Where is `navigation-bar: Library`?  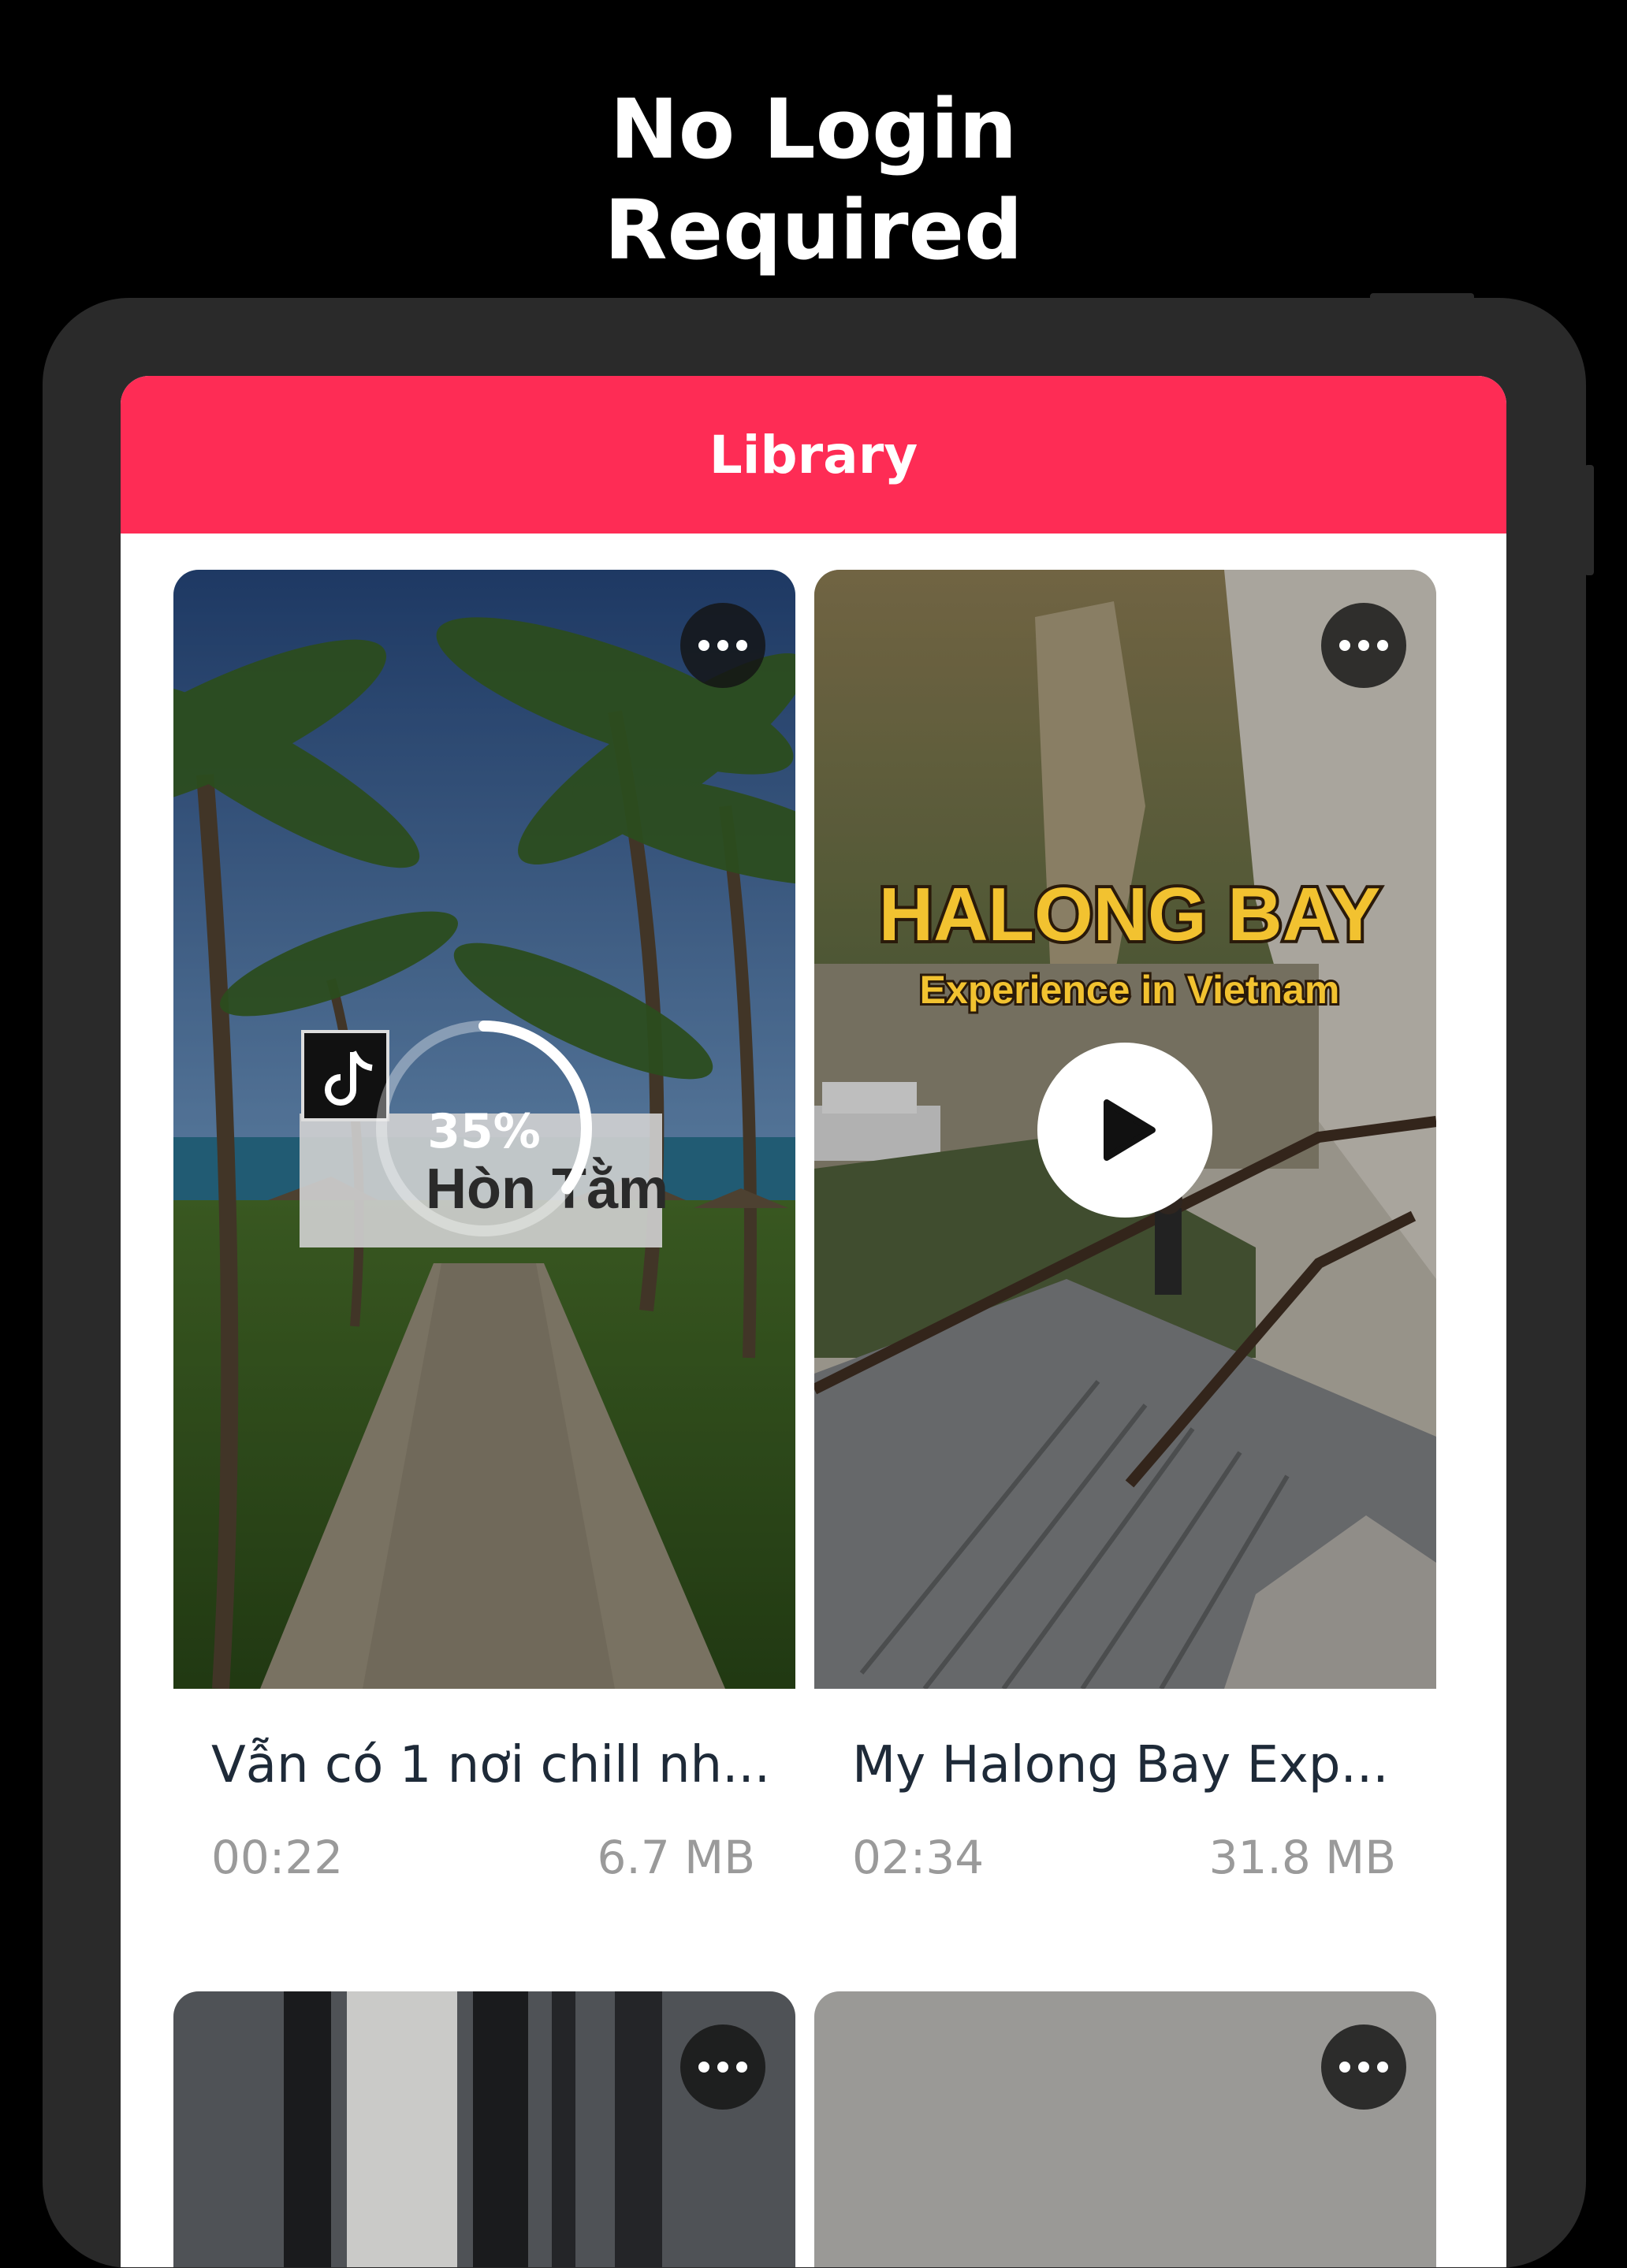
navigation-bar: Library is located at coordinates (813, 455).